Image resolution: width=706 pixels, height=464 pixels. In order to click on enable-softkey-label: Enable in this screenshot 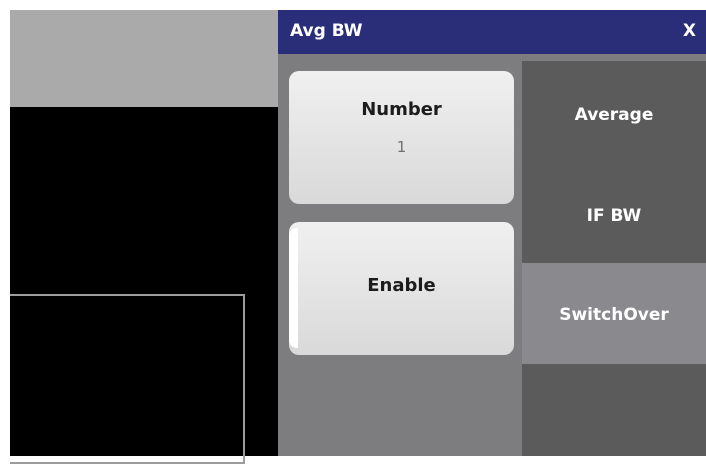, I will do `click(401, 285)`.